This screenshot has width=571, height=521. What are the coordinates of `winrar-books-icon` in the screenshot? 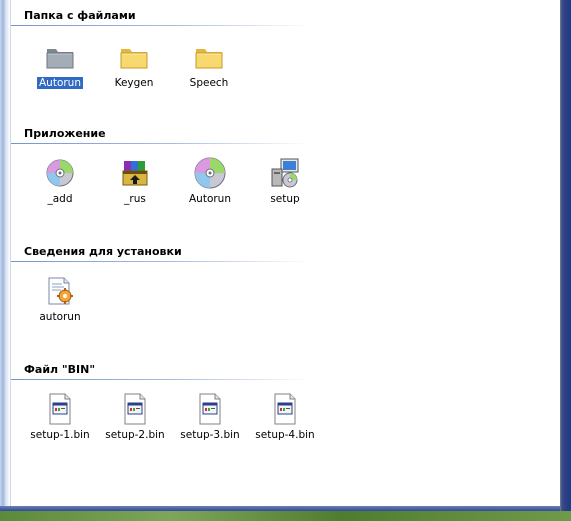 It's located at (135, 173).